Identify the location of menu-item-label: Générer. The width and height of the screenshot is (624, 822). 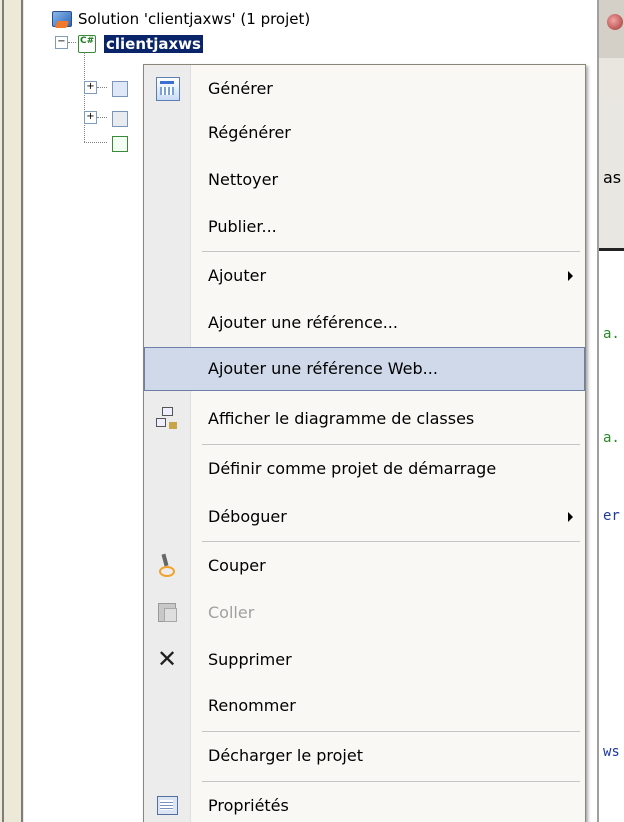
(240, 88).